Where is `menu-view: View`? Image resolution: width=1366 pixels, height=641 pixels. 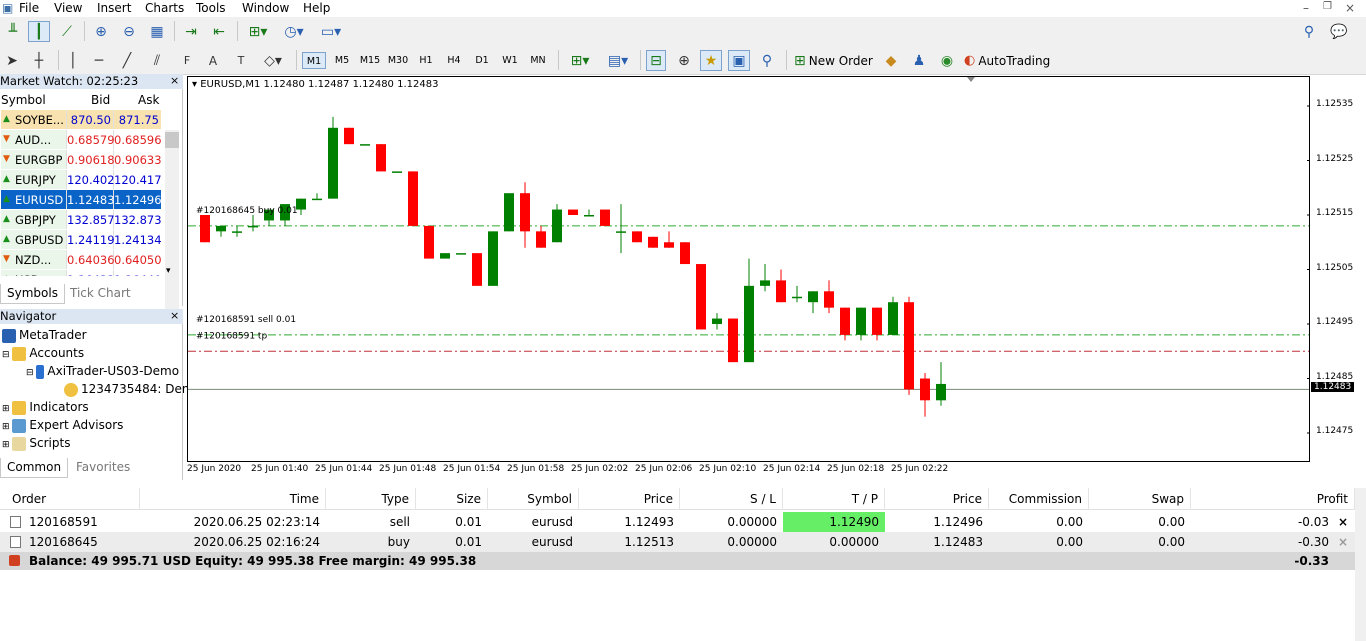 menu-view: View is located at coordinates (68, 8).